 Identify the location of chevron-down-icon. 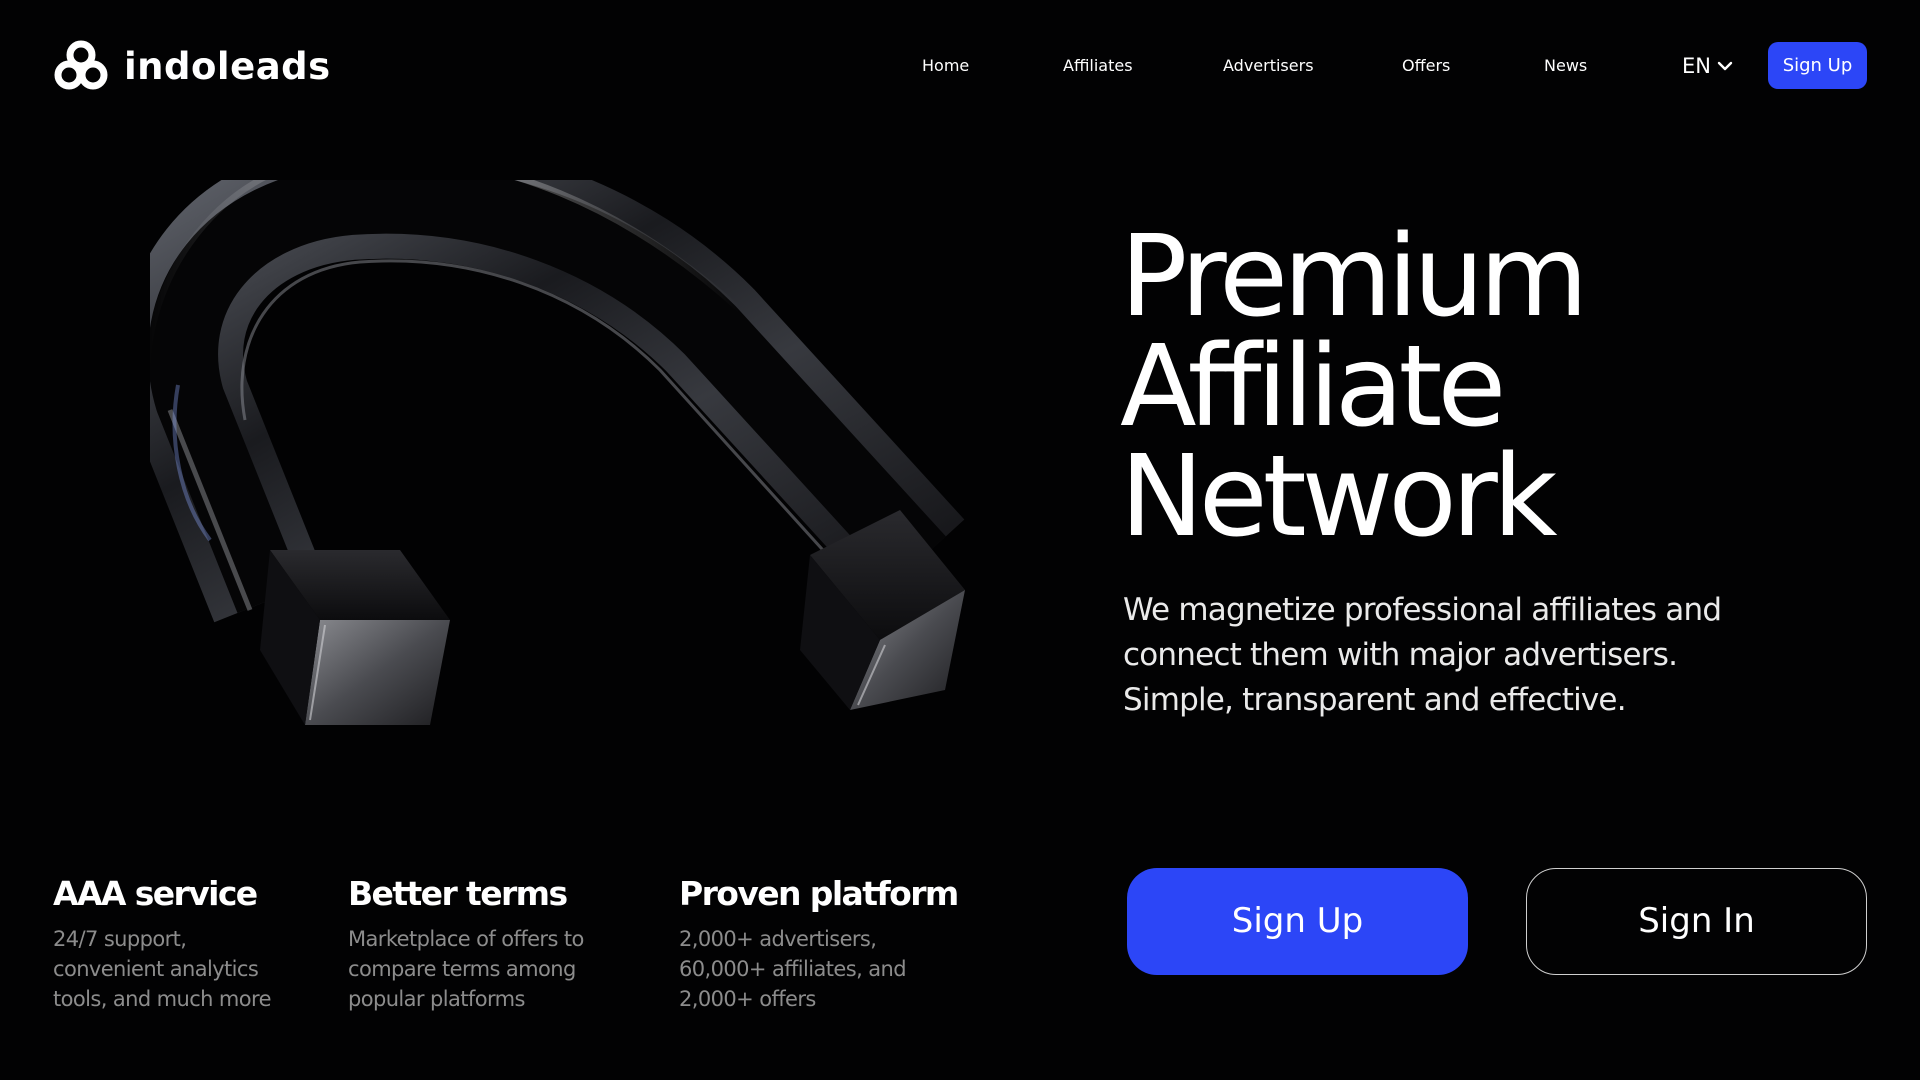
(1725, 66).